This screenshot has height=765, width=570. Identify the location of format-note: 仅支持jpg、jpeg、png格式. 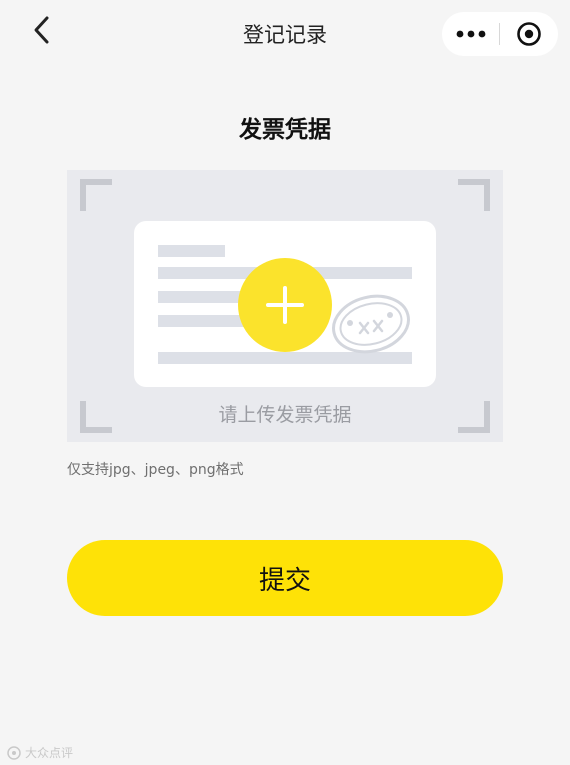
(155, 470).